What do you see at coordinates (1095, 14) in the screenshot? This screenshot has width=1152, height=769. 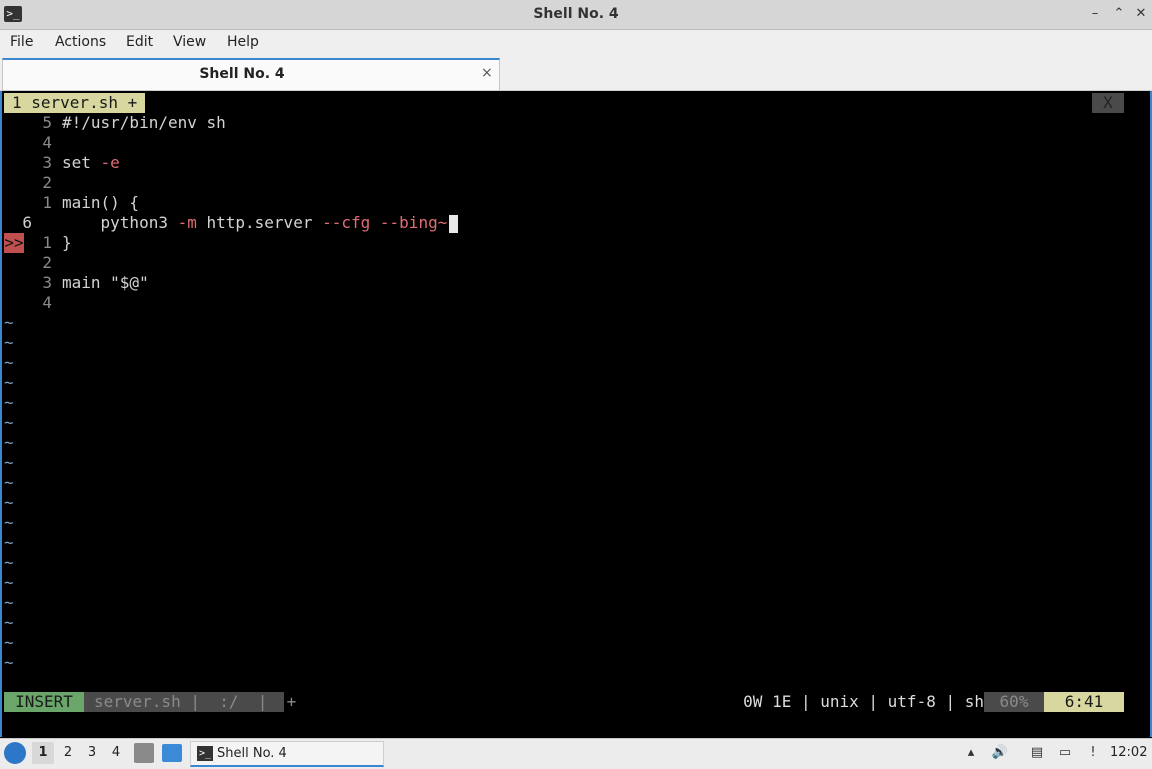 I see `minimize-button: –` at bounding box center [1095, 14].